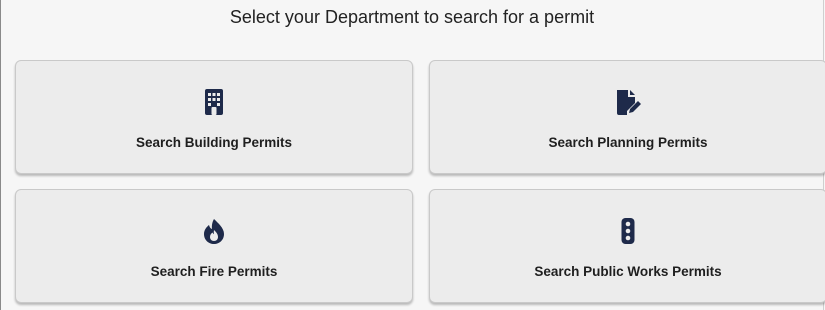 This screenshot has width=825, height=310. What do you see at coordinates (214, 231) in the screenshot?
I see `fire-icon` at bounding box center [214, 231].